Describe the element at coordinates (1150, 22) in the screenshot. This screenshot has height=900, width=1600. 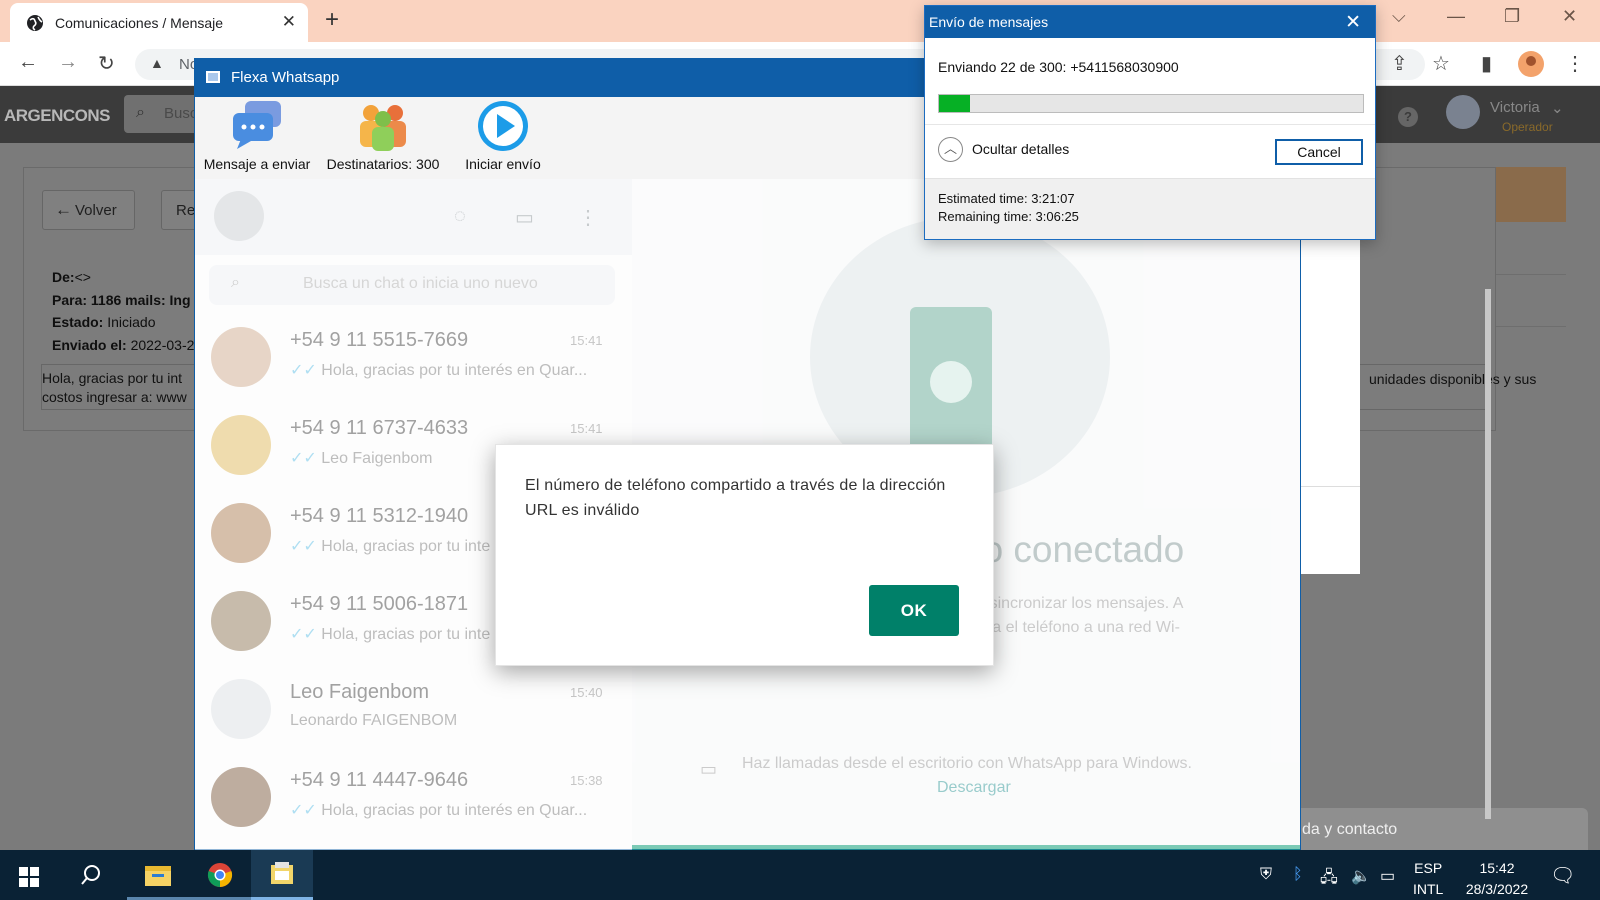
I see `sending-dialog-title-bar: Envío de mensajes ✕` at that location.